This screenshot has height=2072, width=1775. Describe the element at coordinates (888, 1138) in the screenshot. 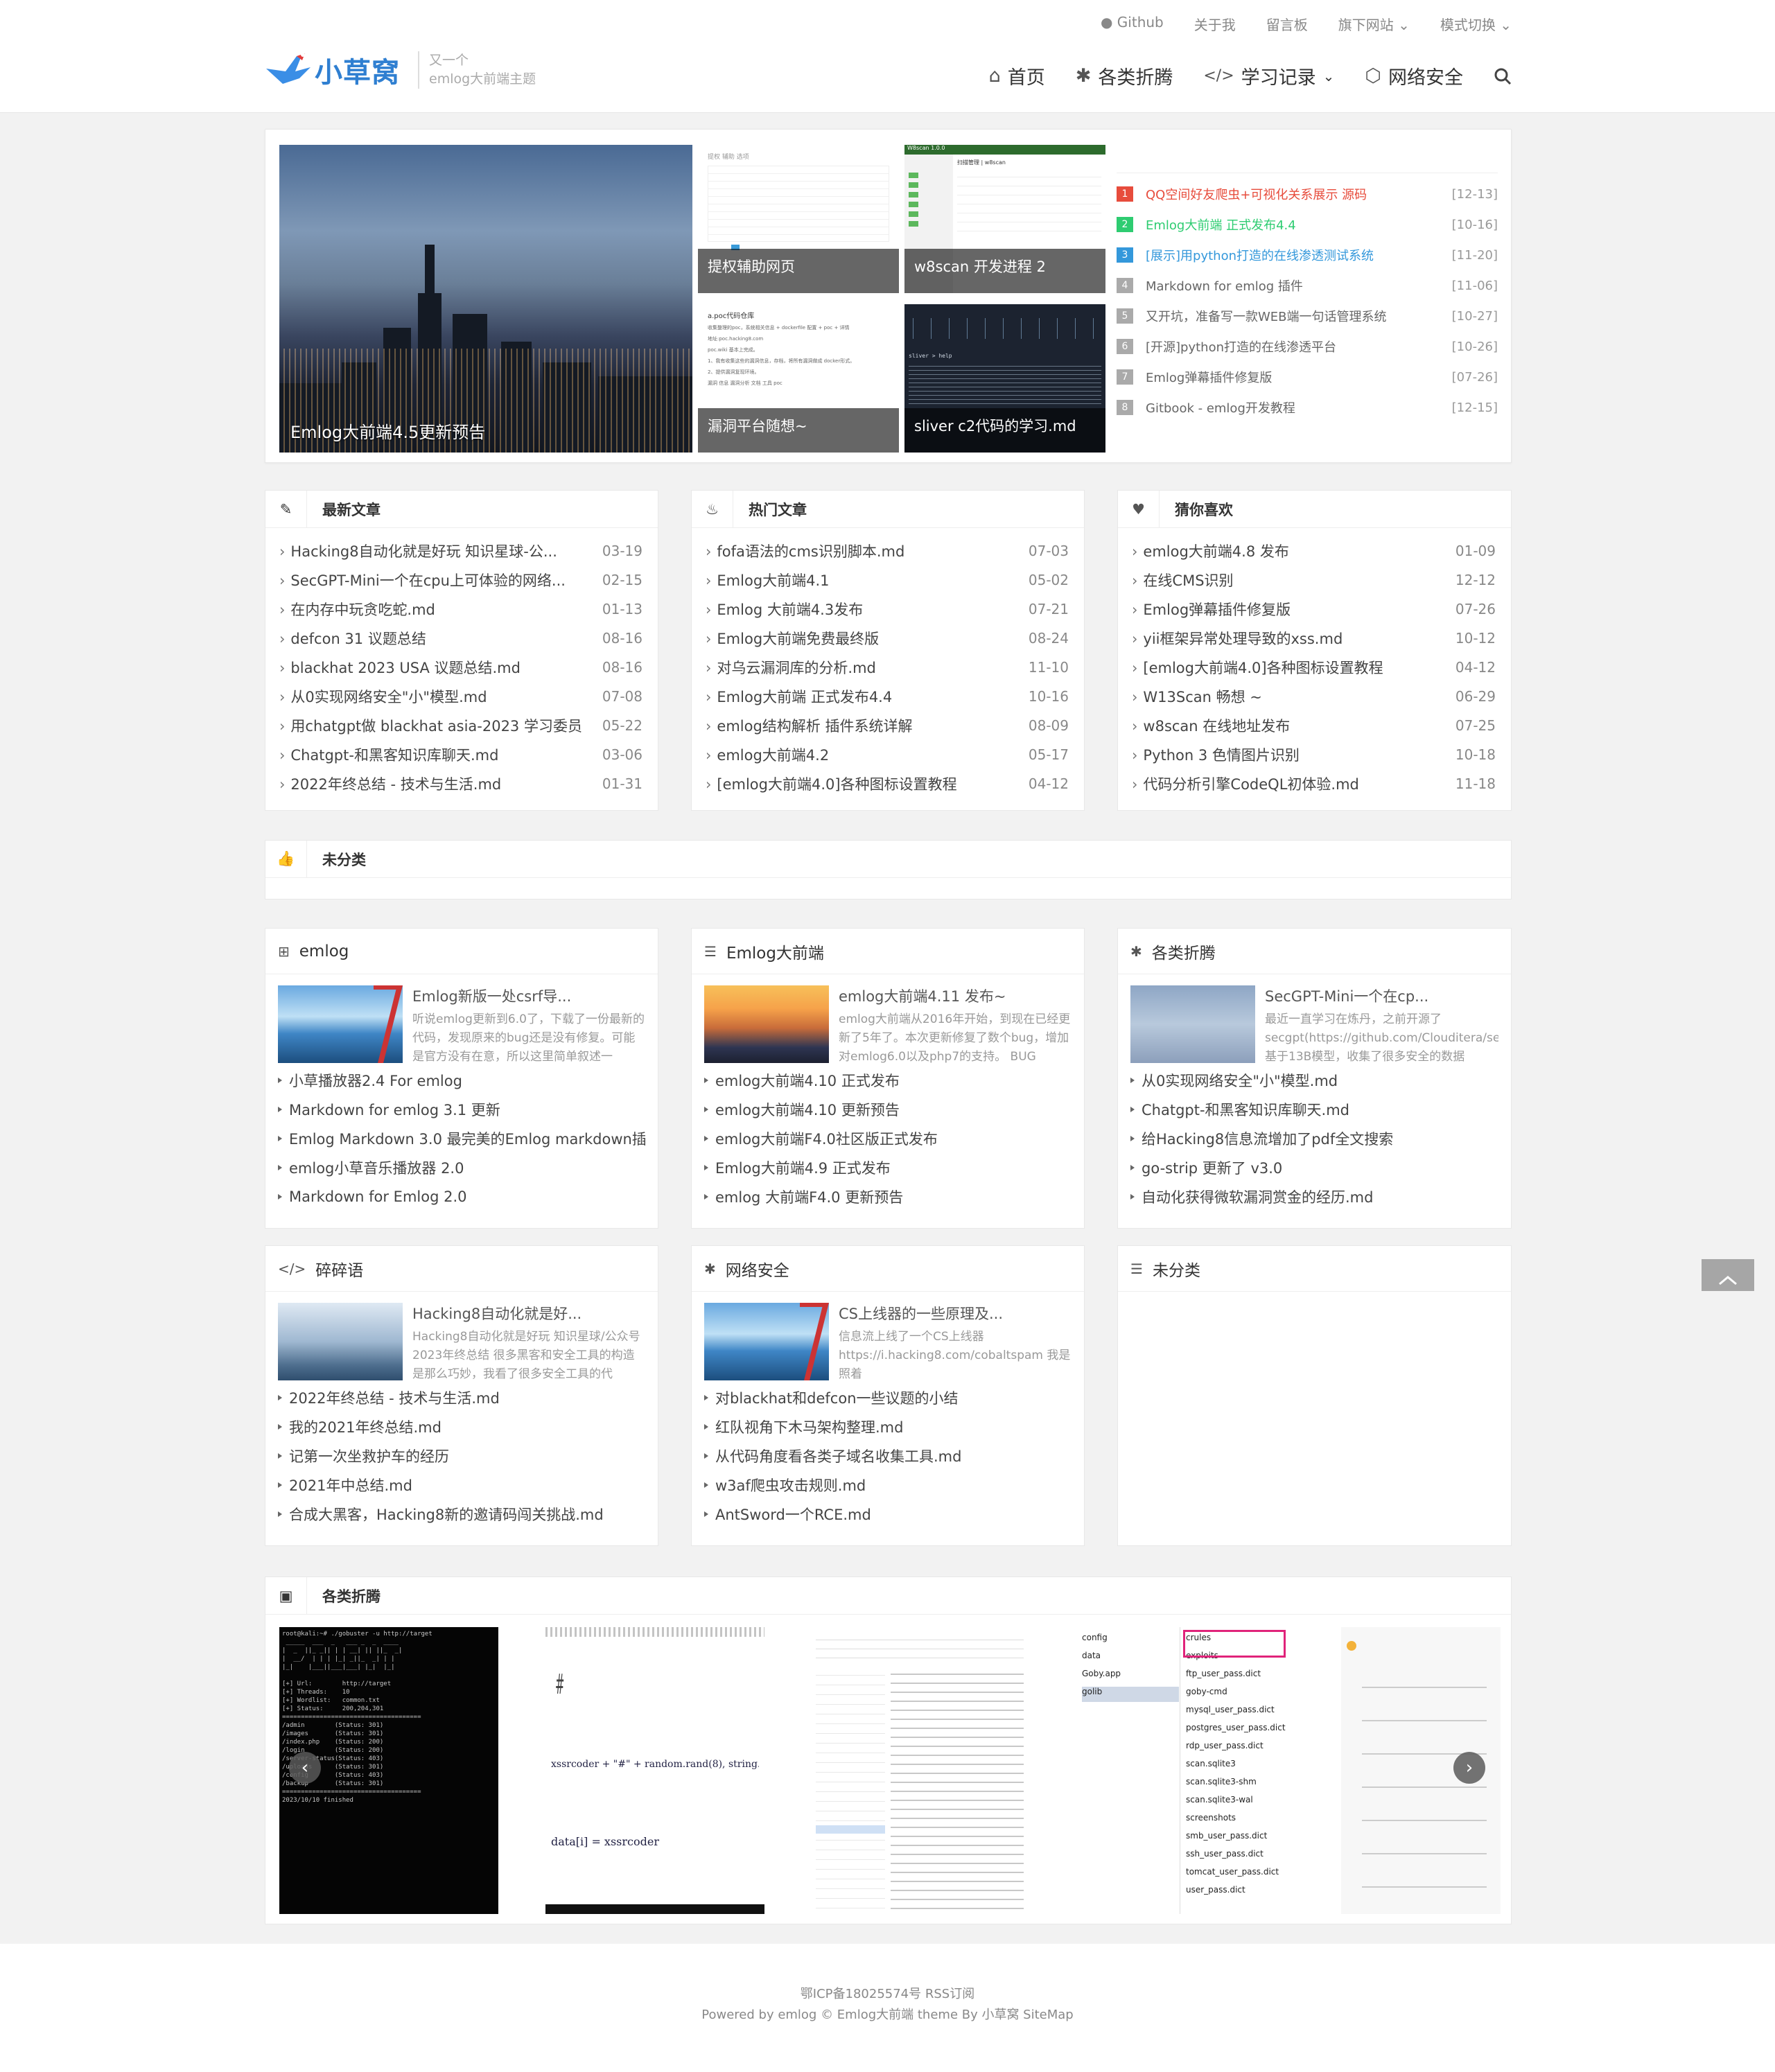

I see `list-item: emlog大前端F4.0社区版正式发布` at that location.